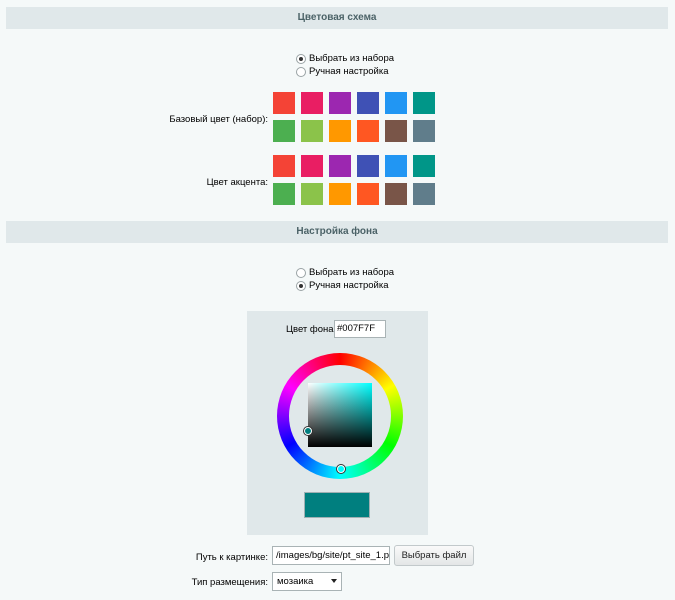  What do you see at coordinates (354, 180) in the screenshot?
I see `accent-color-swatches` at bounding box center [354, 180].